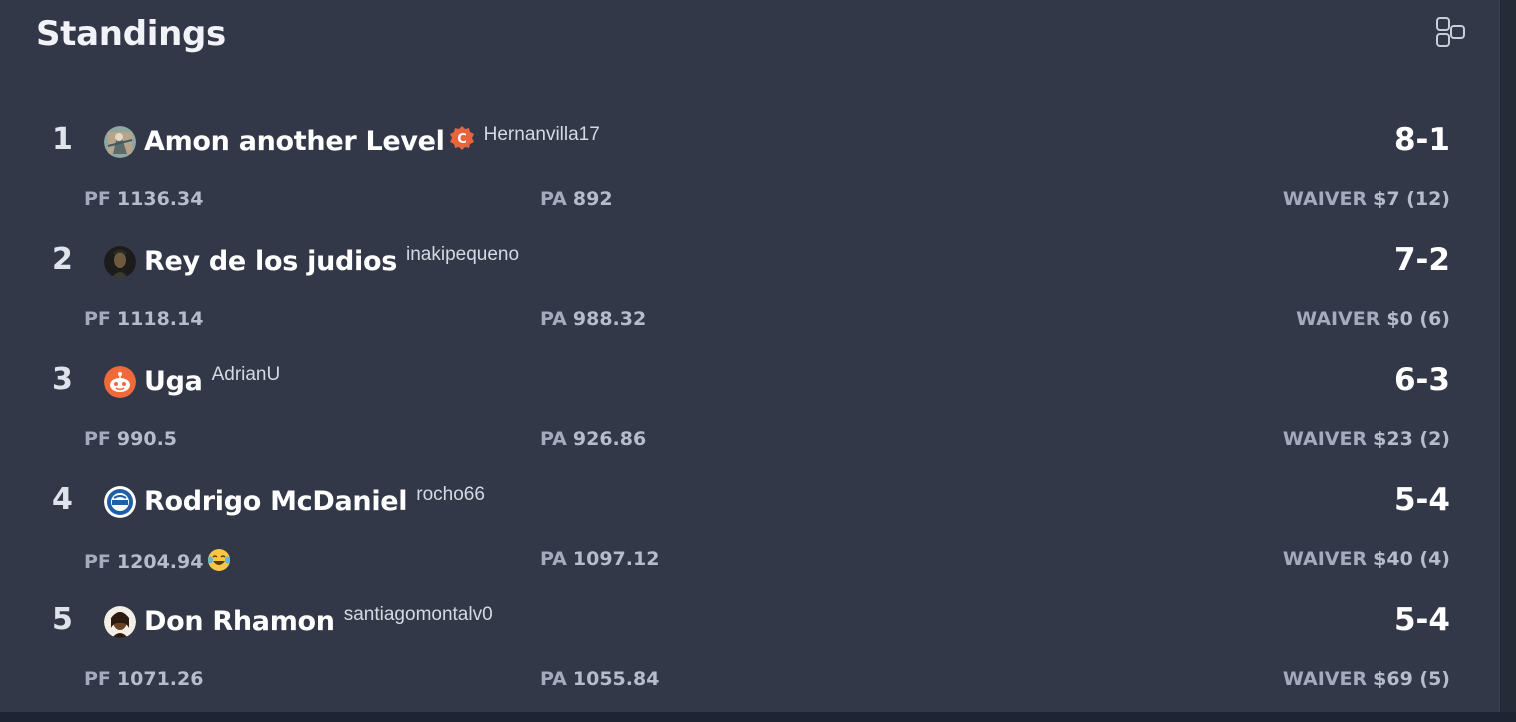 Image resolution: width=1516 pixels, height=722 pixels. Describe the element at coordinates (1418, 319) in the screenshot. I see `waiver-value: $0 (6)` at that location.